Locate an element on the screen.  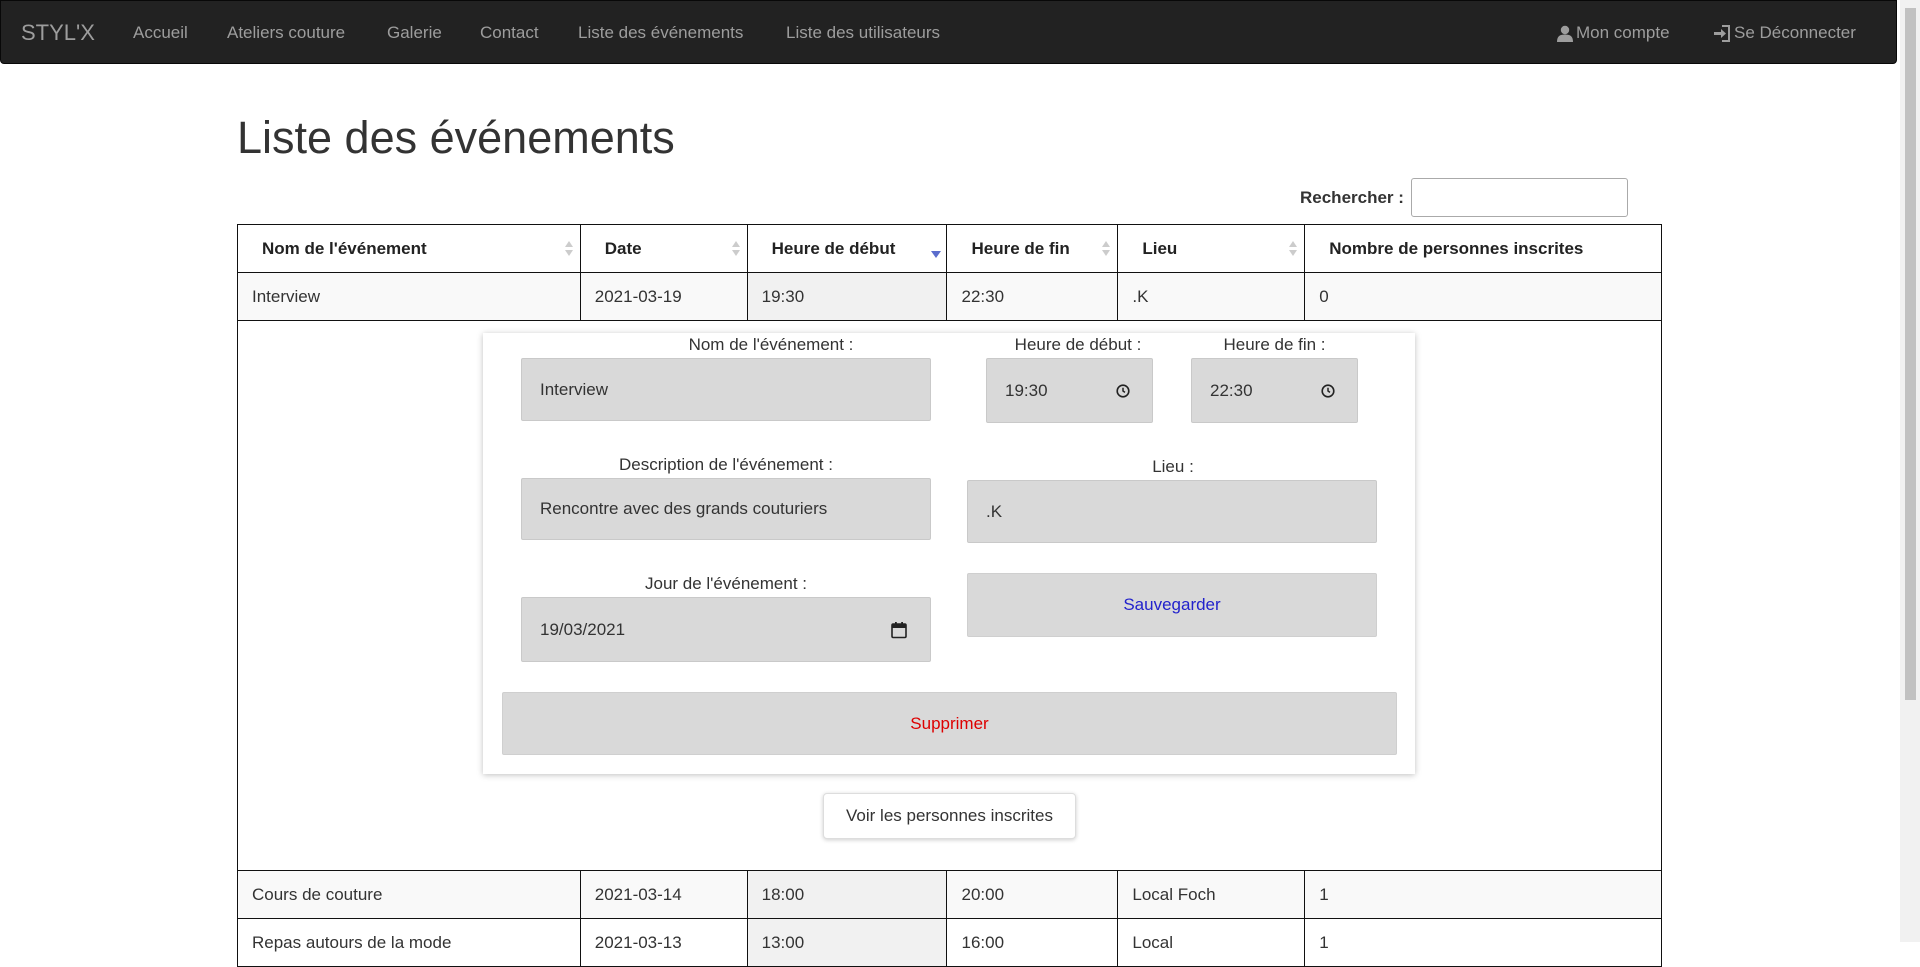
cell-end-time: 20:00 is located at coordinates (1032, 894).